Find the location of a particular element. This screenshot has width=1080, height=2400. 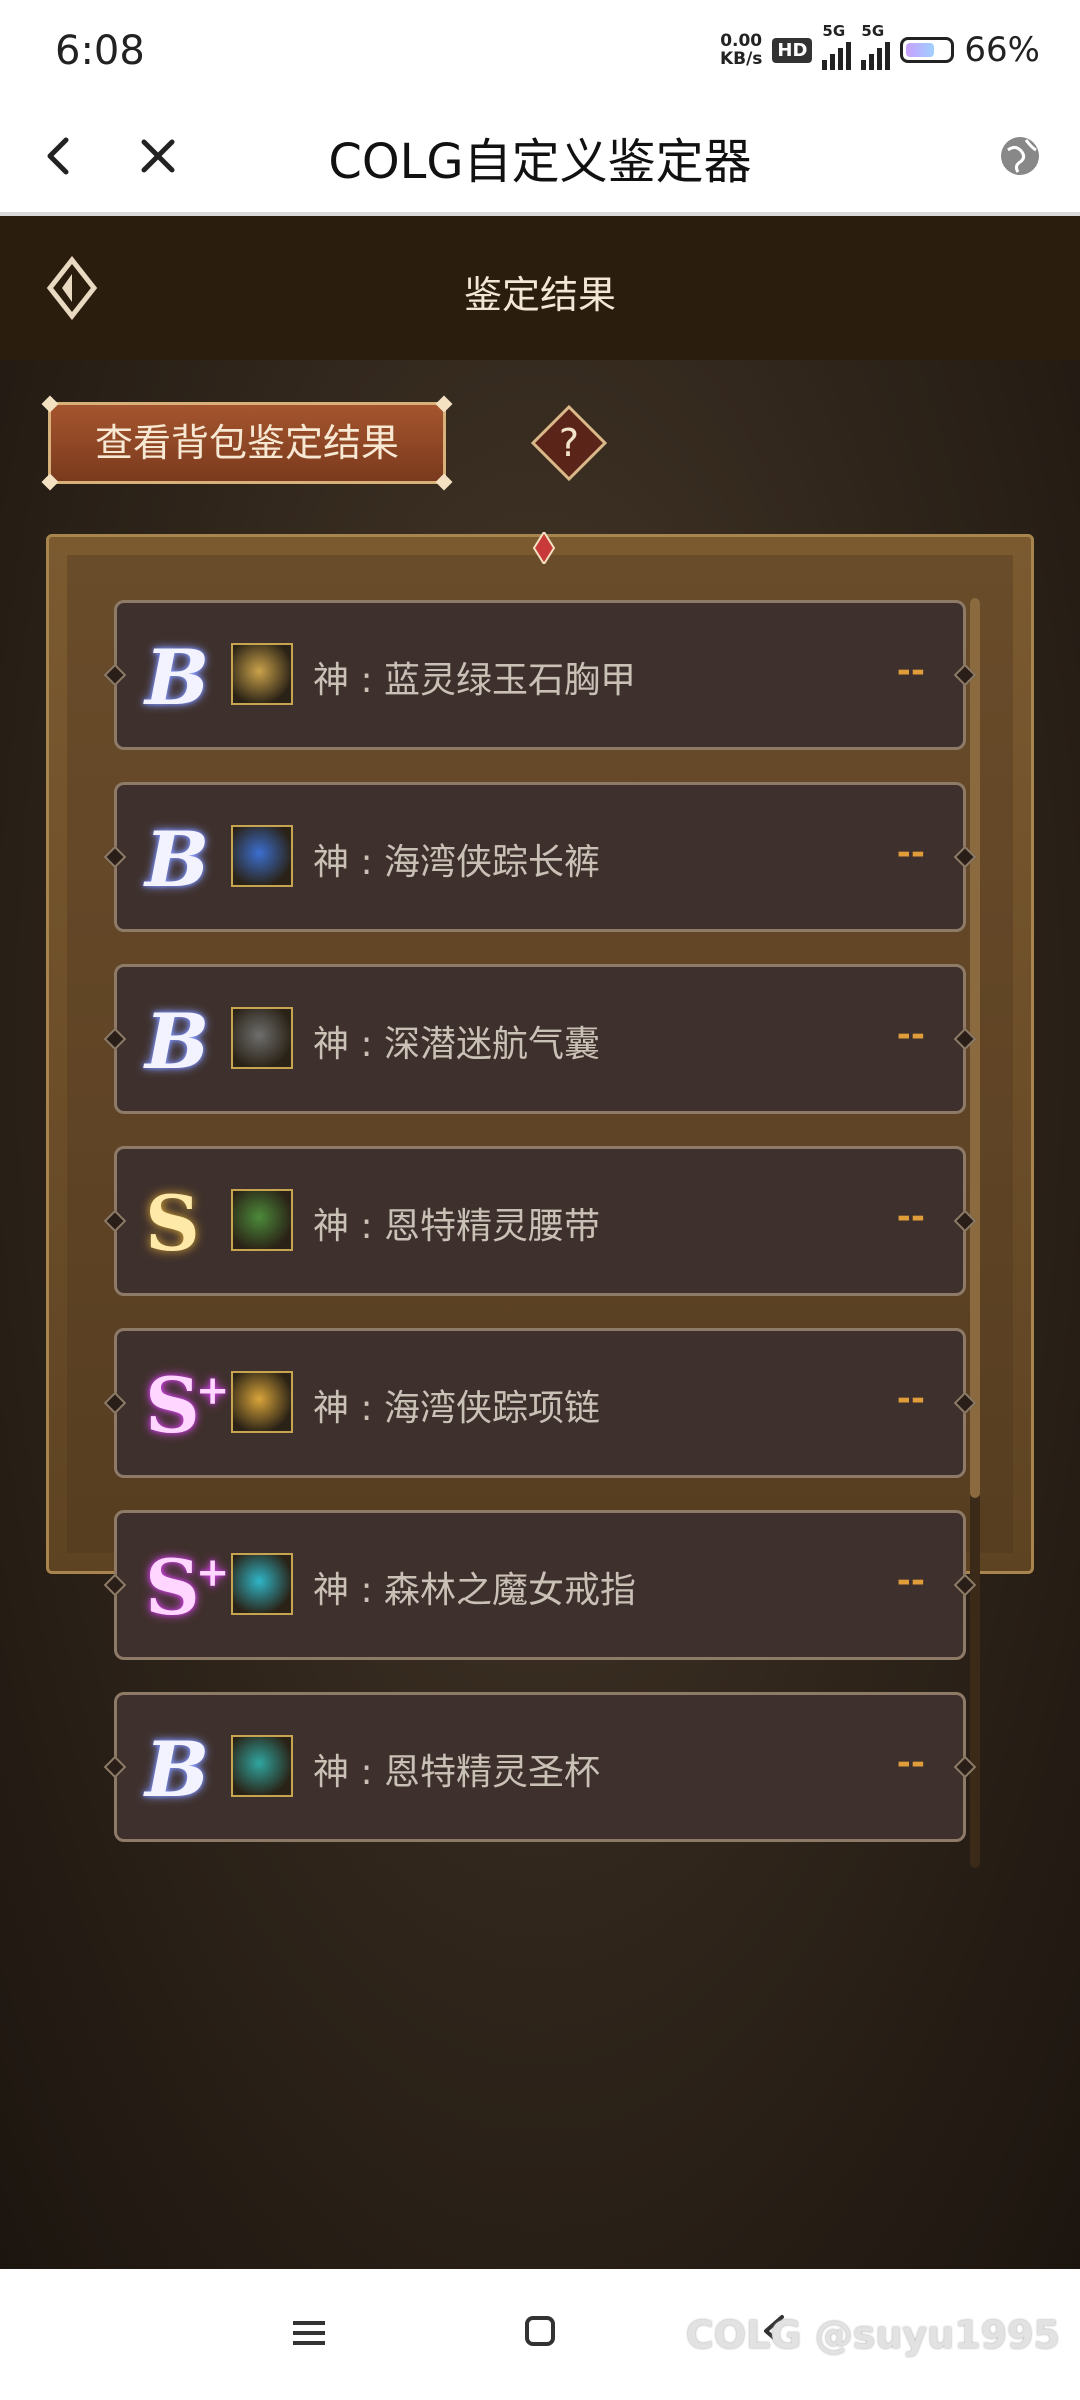

menu-icon is located at coordinates (309, 2333).